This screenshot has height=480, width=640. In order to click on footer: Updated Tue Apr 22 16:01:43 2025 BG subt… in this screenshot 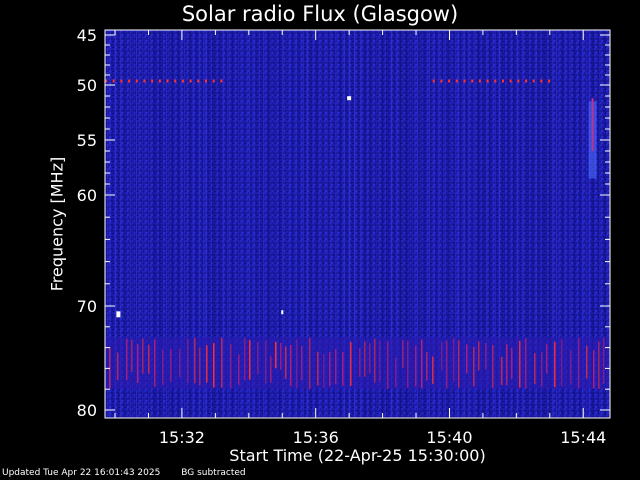, I will do `click(133, 473)`.